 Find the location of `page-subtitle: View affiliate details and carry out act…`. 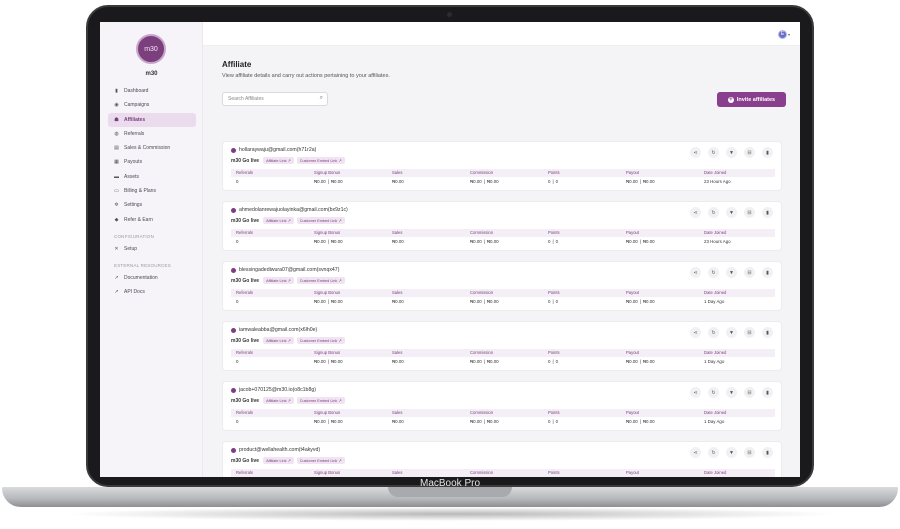

page-subtitle: View affiliate details and carry out act… is located at coordinates (306, 76).